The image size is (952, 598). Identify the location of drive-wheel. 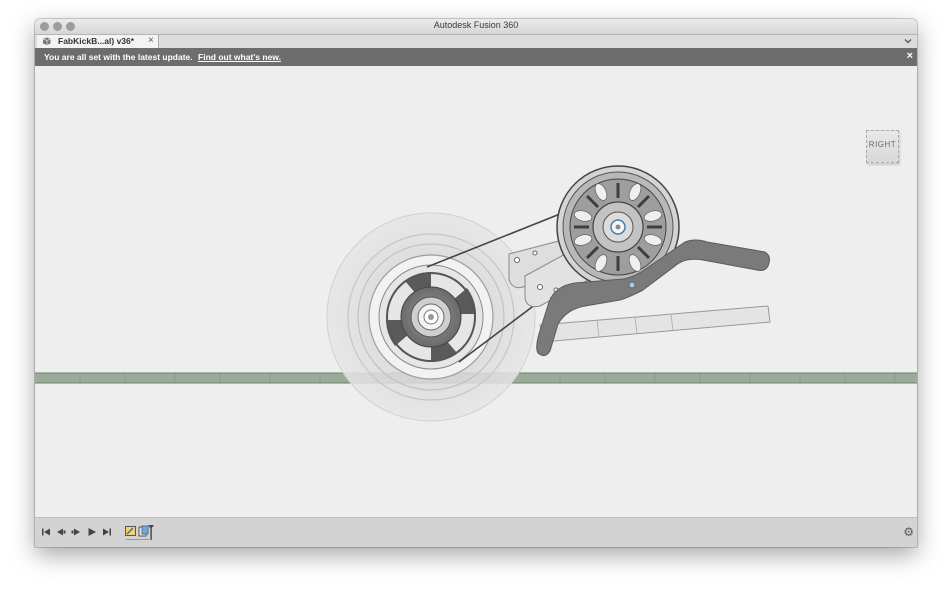
(431, 317).